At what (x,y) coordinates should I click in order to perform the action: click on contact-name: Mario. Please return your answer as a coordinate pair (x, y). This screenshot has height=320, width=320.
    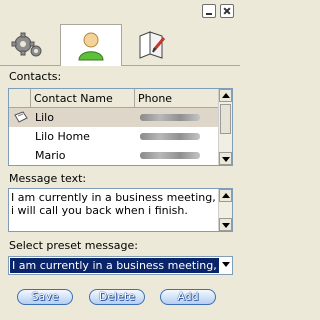
    Looking at the image, I should click on (50, 155).